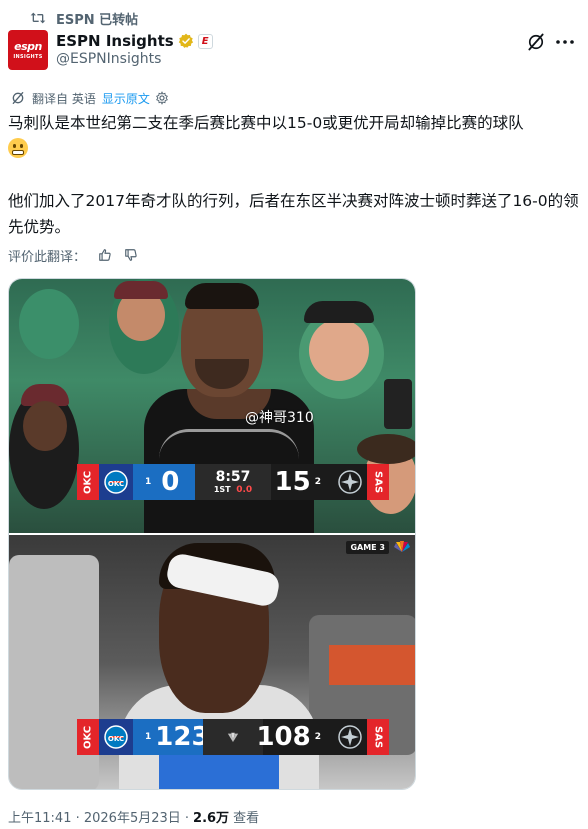 The height and width of the screenshot is (829, 588). Describe the element at coordinates (283, 737) in the screenshot. I see `home-score: 108` at that location.